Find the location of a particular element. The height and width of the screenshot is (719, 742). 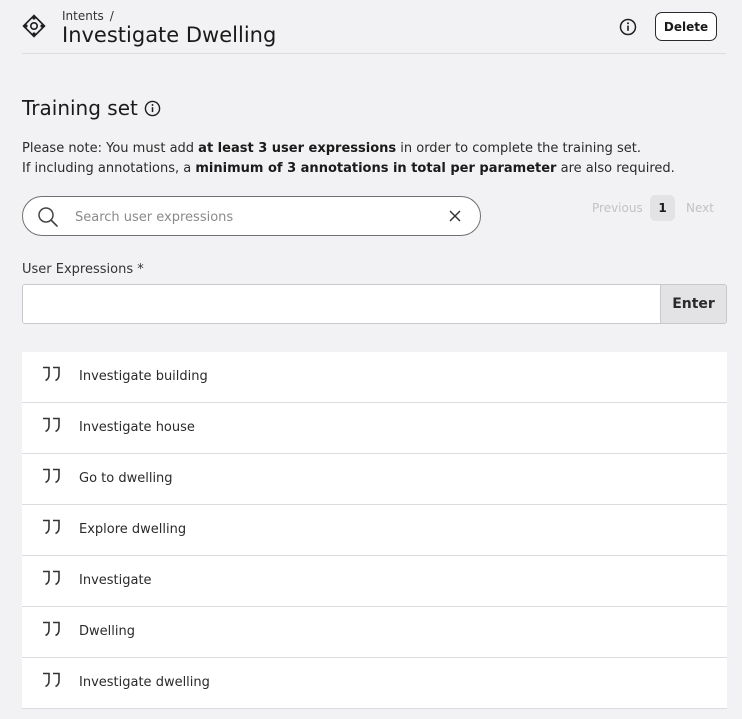

list-item: Dwelling is located at coordinates (374, 632).